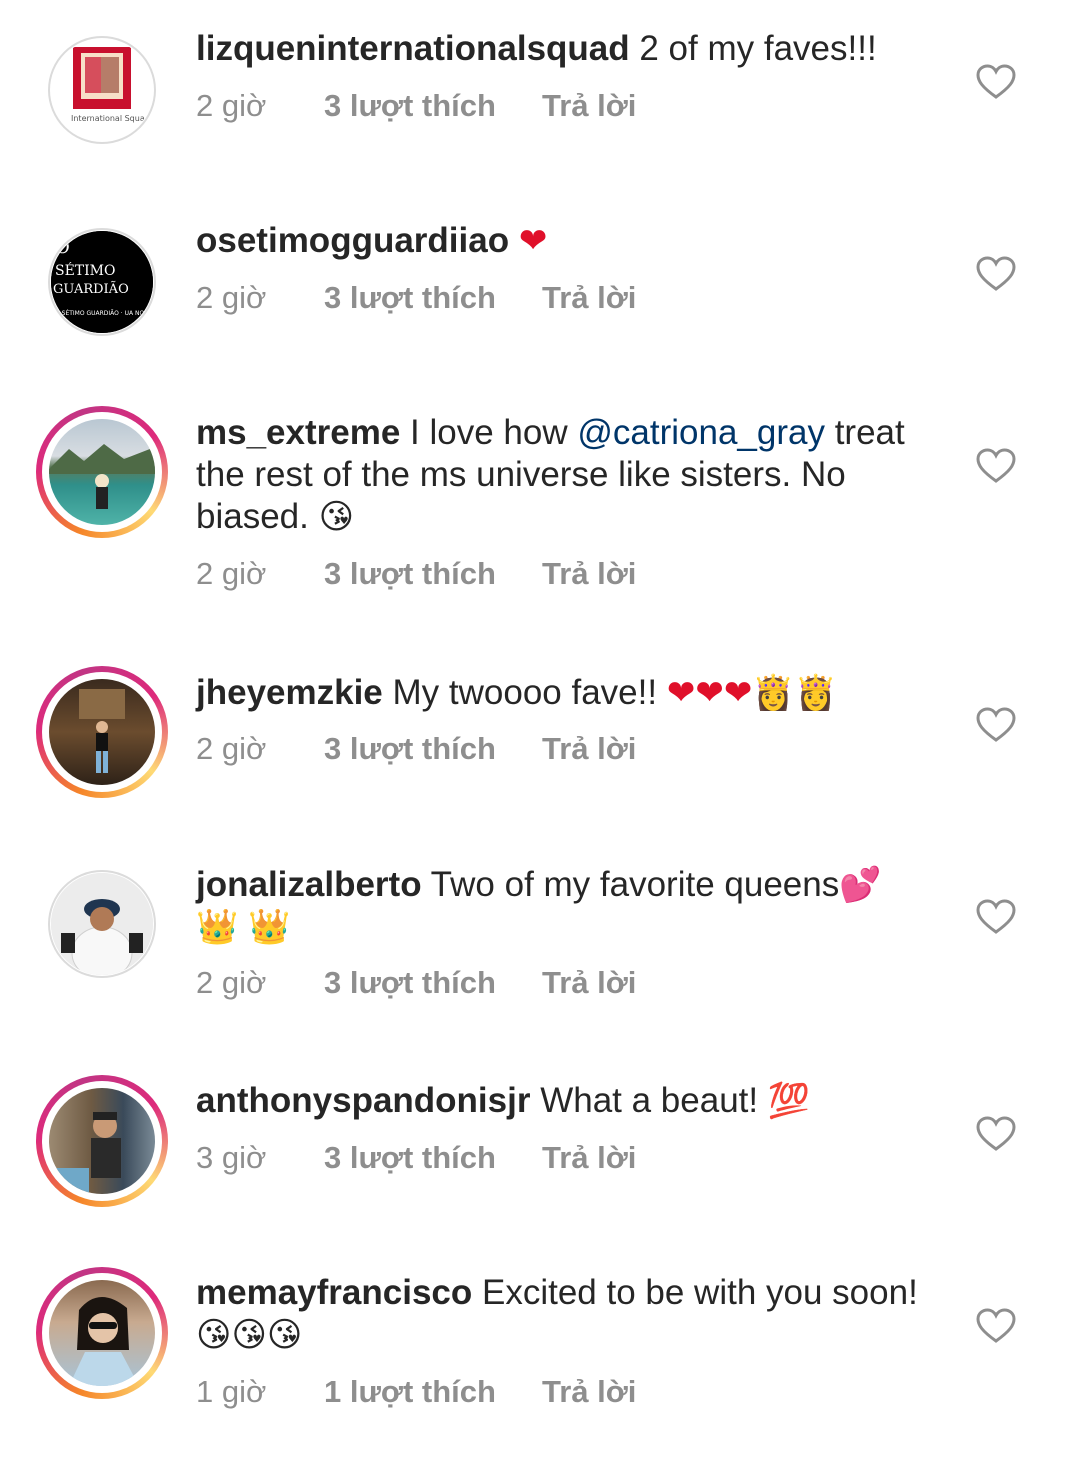  I want to click on avatar: International Squad, so click(102, 90).